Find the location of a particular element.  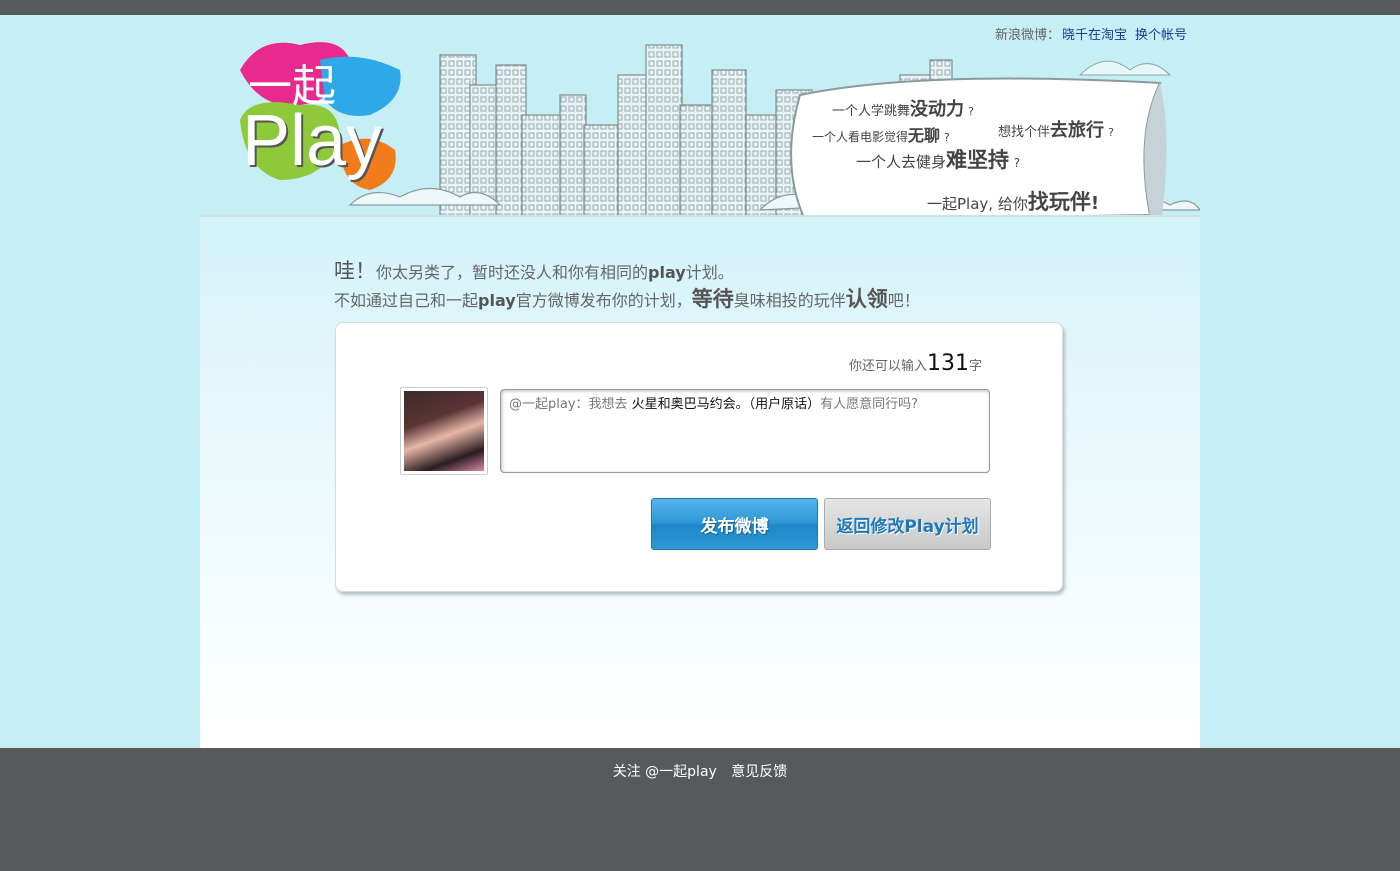

bubble-line-2: 一个人看电影觉得无聊 ? is located at coordinates (881, 135).